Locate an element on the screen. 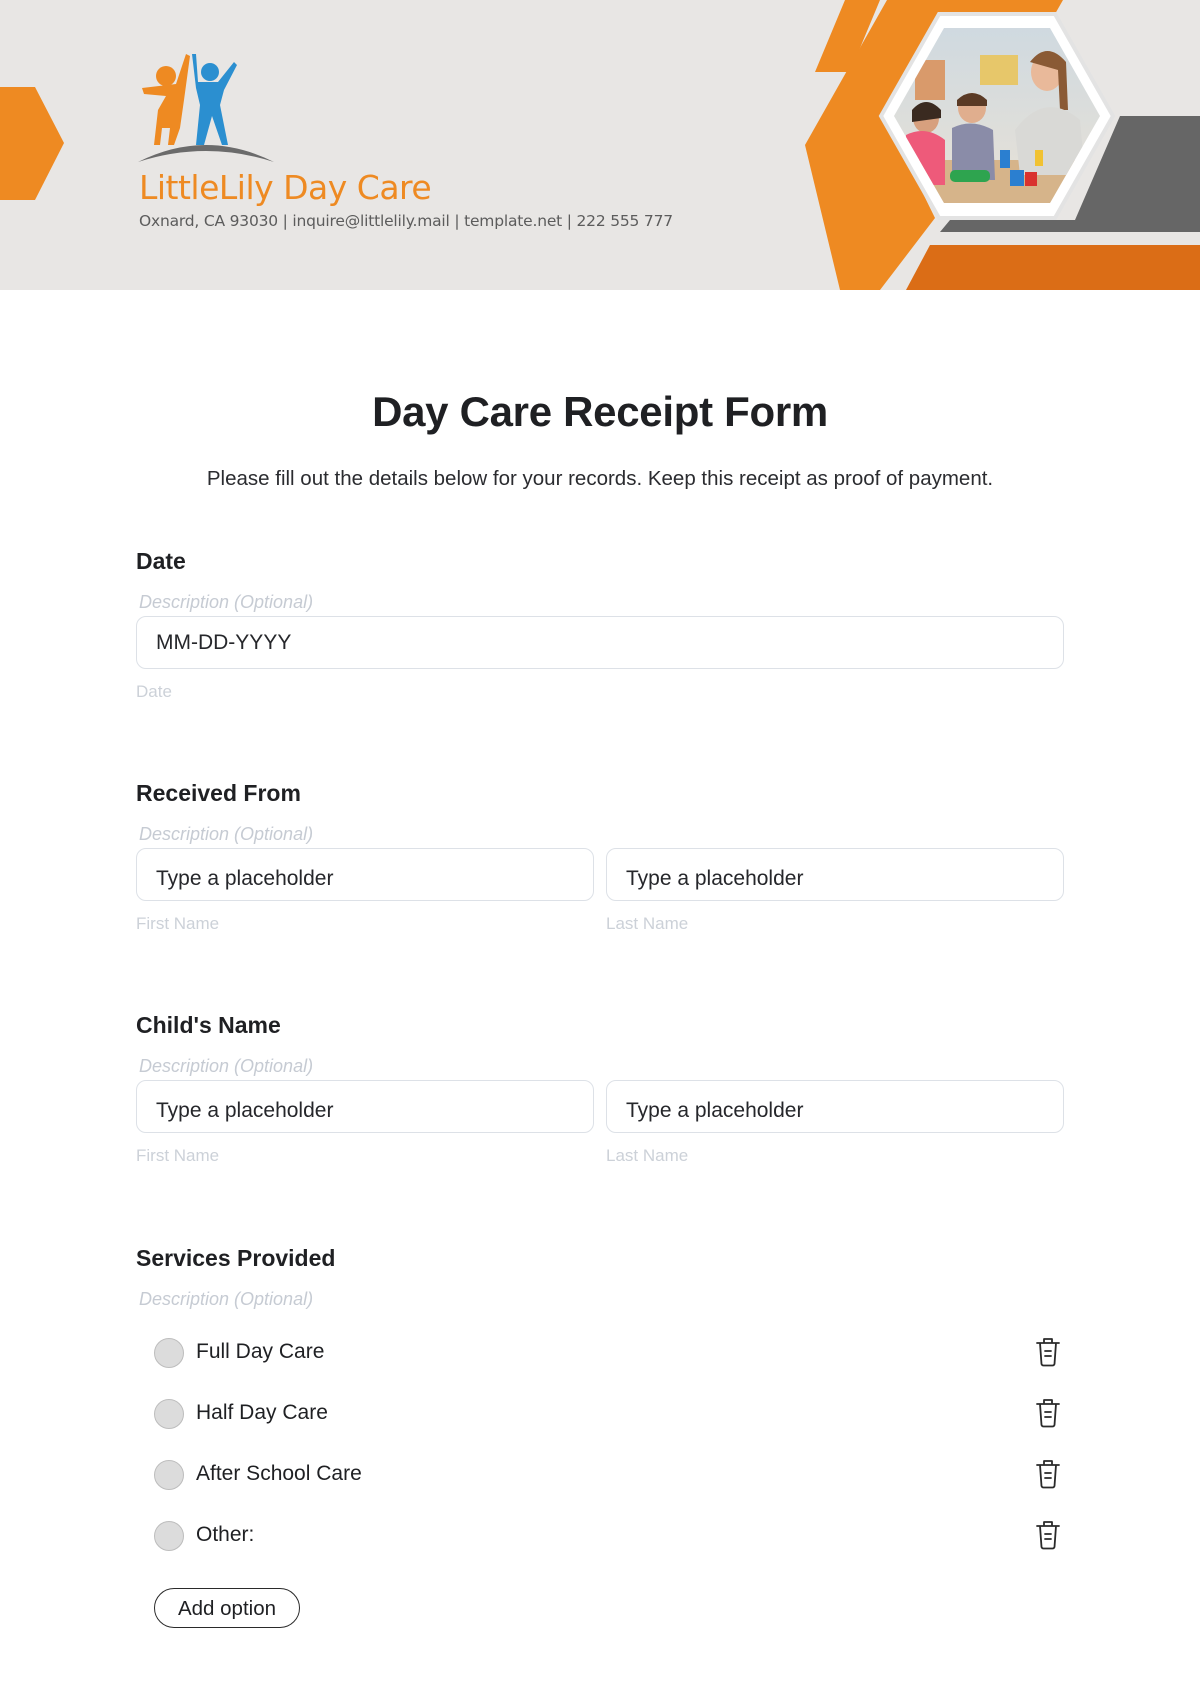  option-label: Other: is located at coordinates (225, 1534).